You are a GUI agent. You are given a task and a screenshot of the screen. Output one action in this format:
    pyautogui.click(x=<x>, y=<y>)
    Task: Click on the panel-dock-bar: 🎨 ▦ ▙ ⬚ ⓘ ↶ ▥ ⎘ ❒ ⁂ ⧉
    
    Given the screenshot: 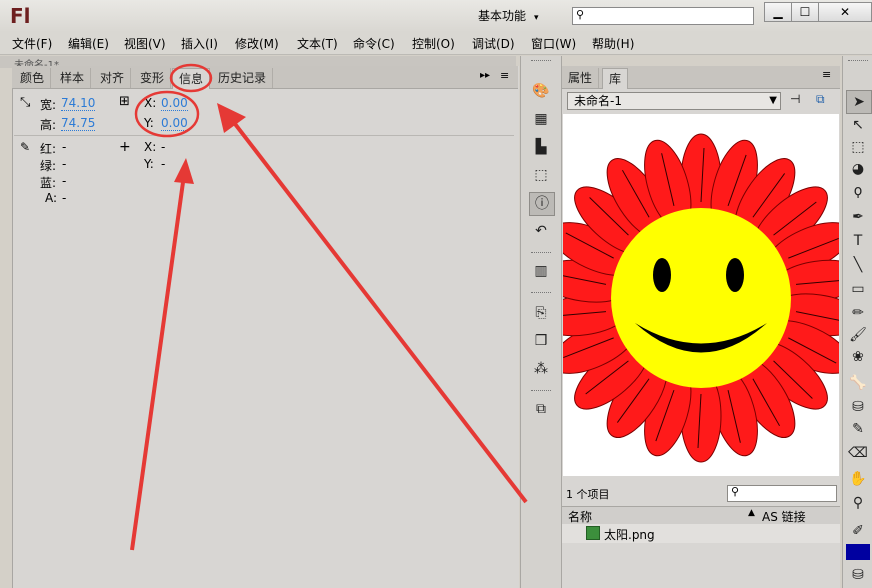 What is the action you would take?
    pyautogui.click(x=541, y=322)
    